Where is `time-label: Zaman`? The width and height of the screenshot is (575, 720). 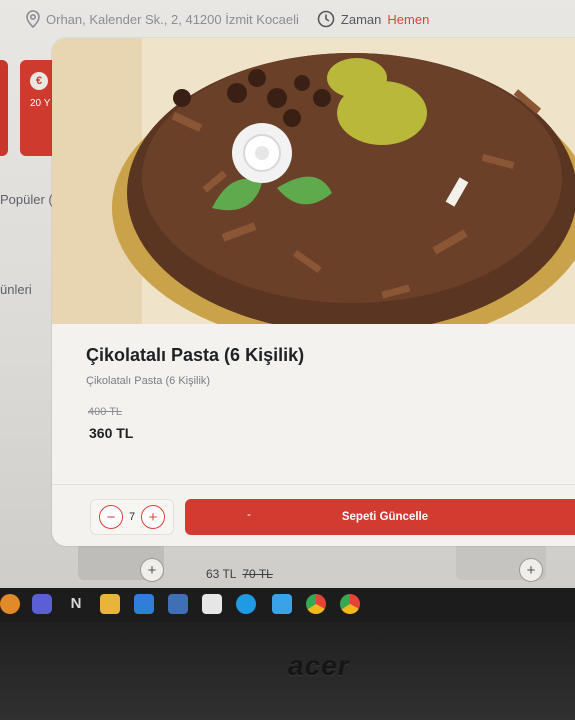 time-label: Zaman is located at coordinates (361, 19).